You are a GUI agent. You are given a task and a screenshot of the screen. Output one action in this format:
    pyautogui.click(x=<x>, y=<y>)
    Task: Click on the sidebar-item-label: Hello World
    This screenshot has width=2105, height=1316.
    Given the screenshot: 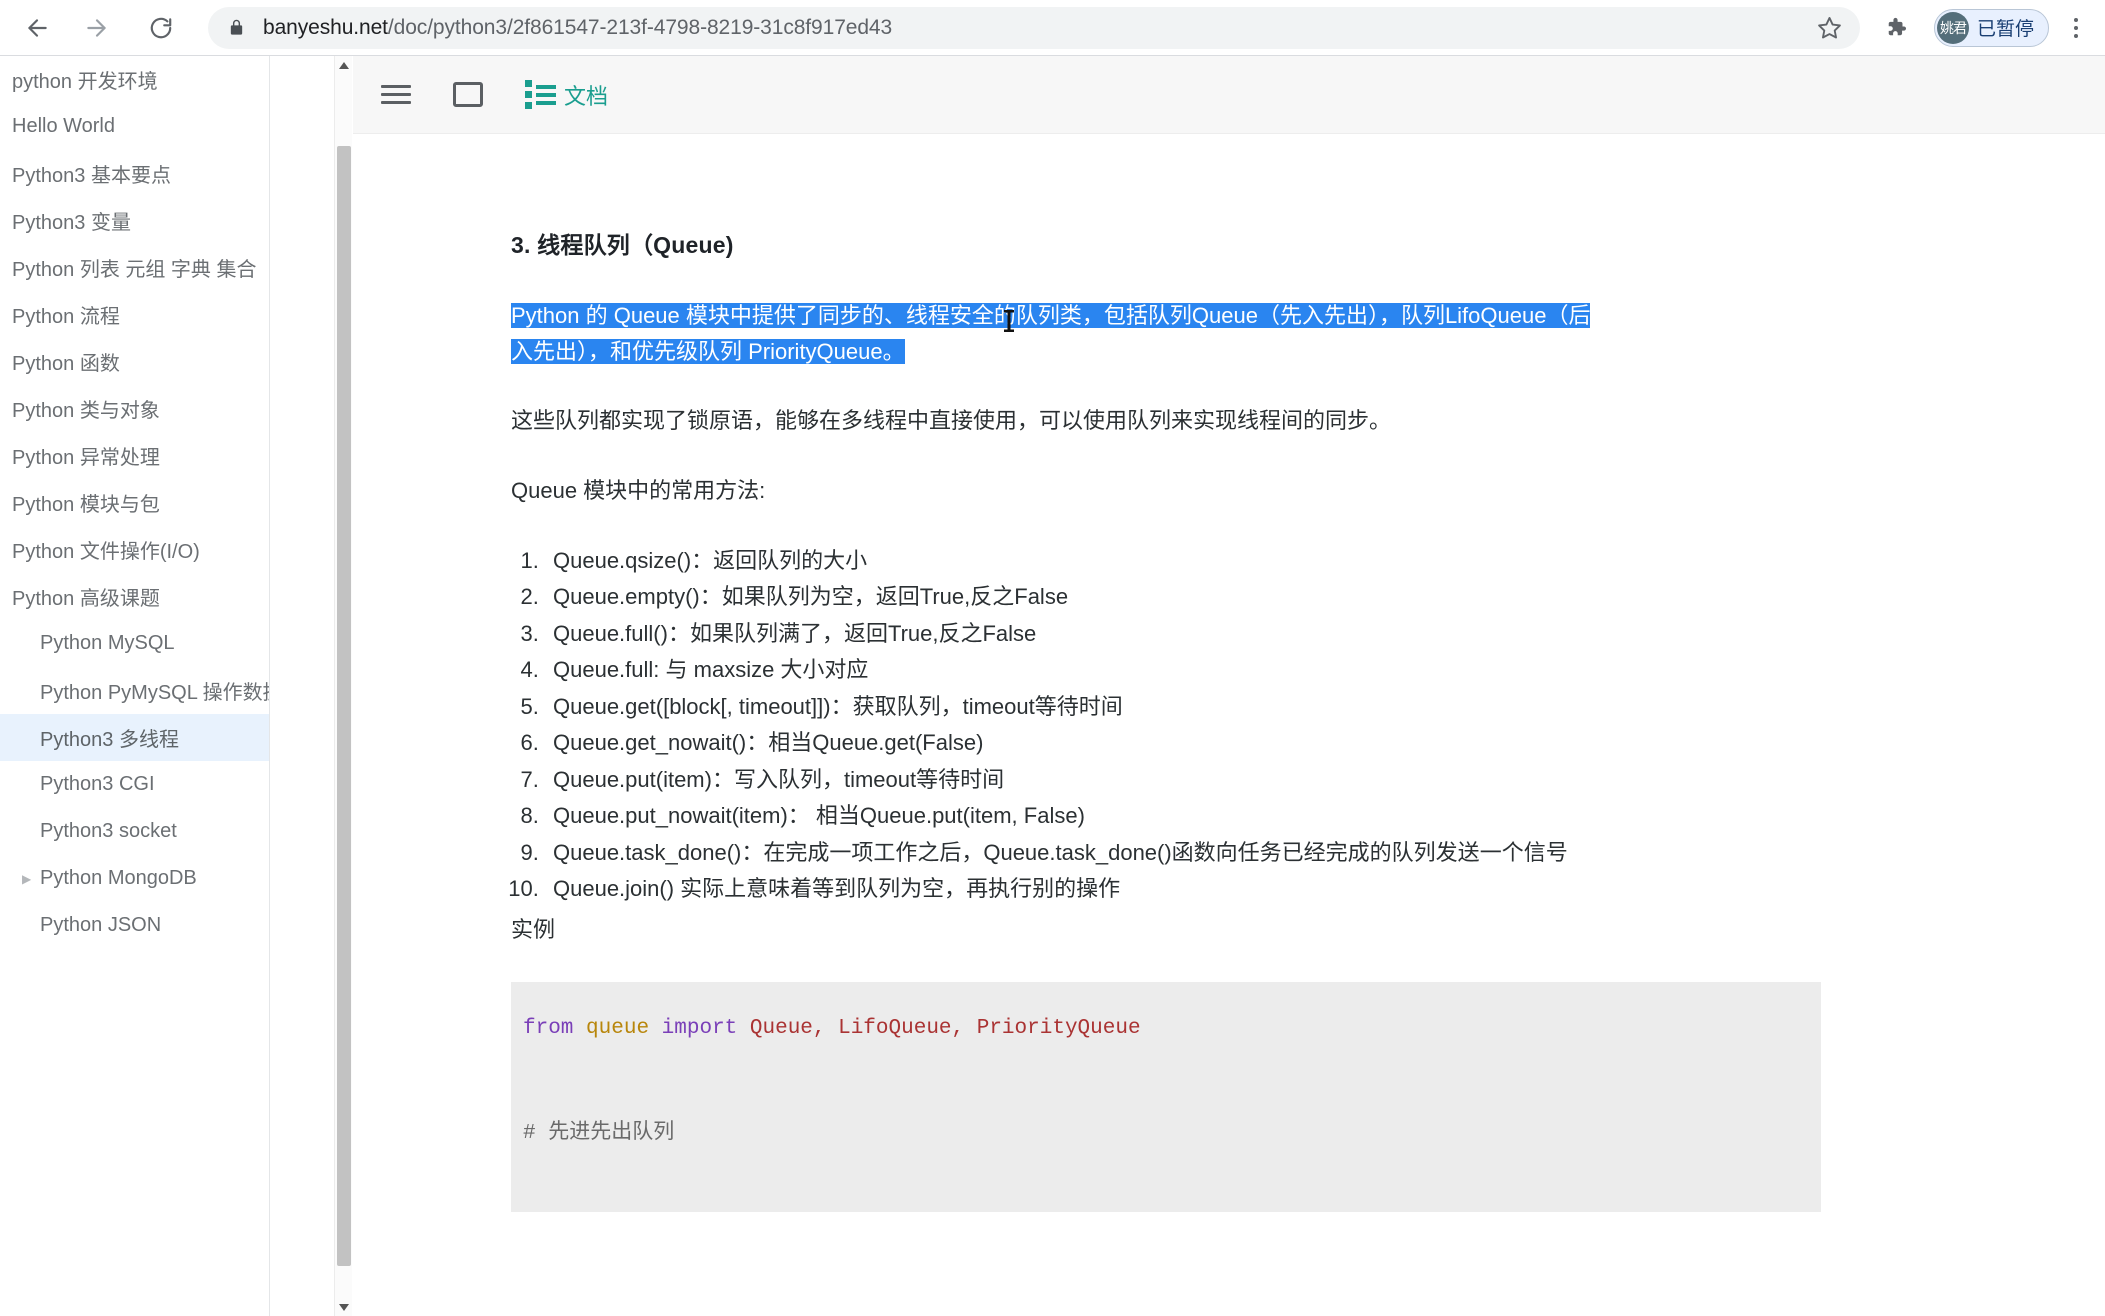 What is the action you would take?
    pyautogui.click(x=63, y=126)
    